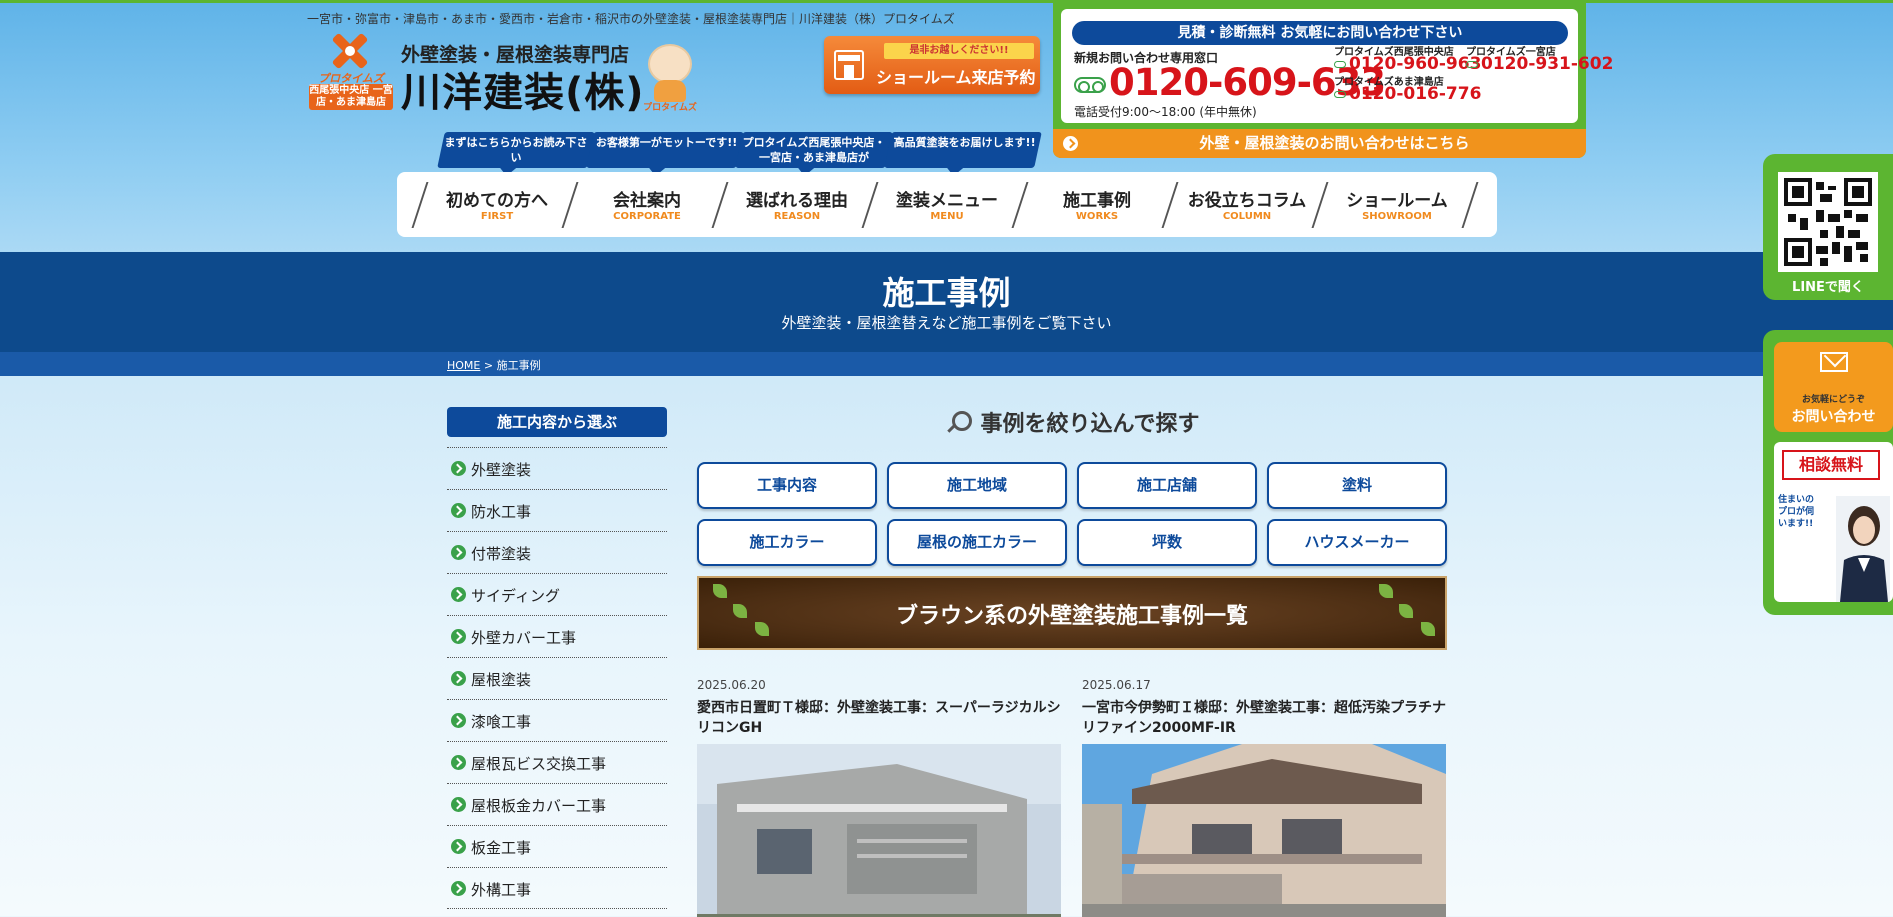 The height and width of the screenshot is (917, 1893). What do you see at coordinates (879, 718) in the screenshot?
I see `case-title: 愛西市日置町Ｔ様邸：外壁塗装工事：スーパーラジカルシリコンGH` at bounding box center [879, 718].